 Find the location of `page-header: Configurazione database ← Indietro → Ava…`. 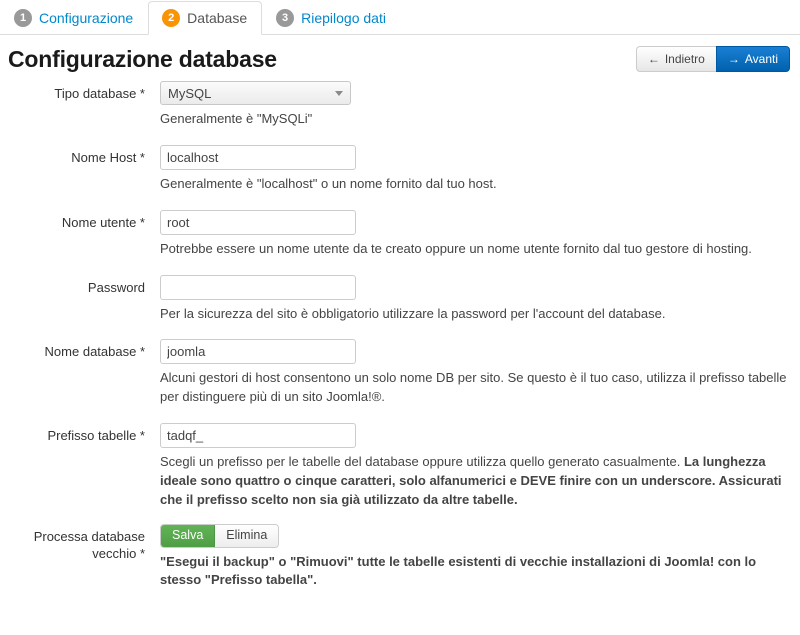

page-header: Configurazione database ← Indietro → Ava… is located at coordinates (400, 58).